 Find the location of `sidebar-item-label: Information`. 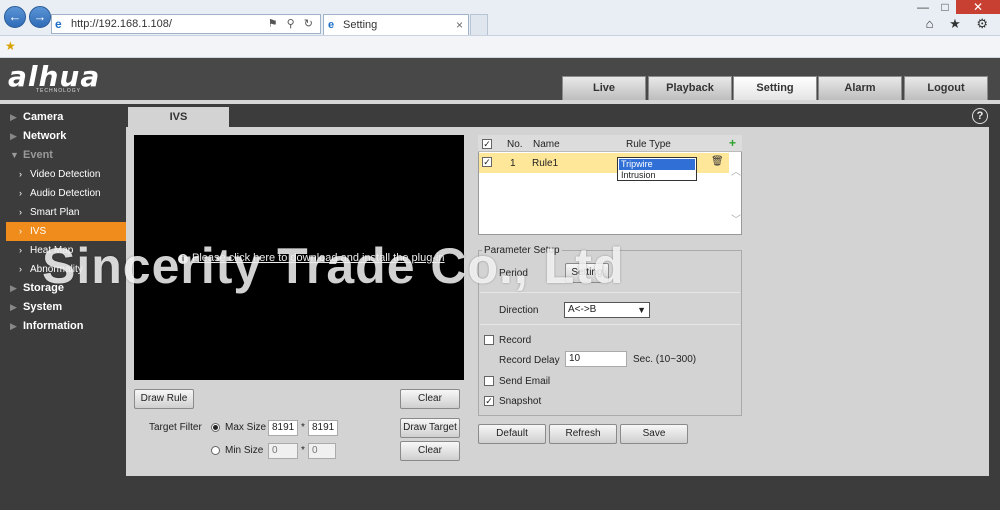

sidebar-item-label: Information is located at coordinates (53, 326).